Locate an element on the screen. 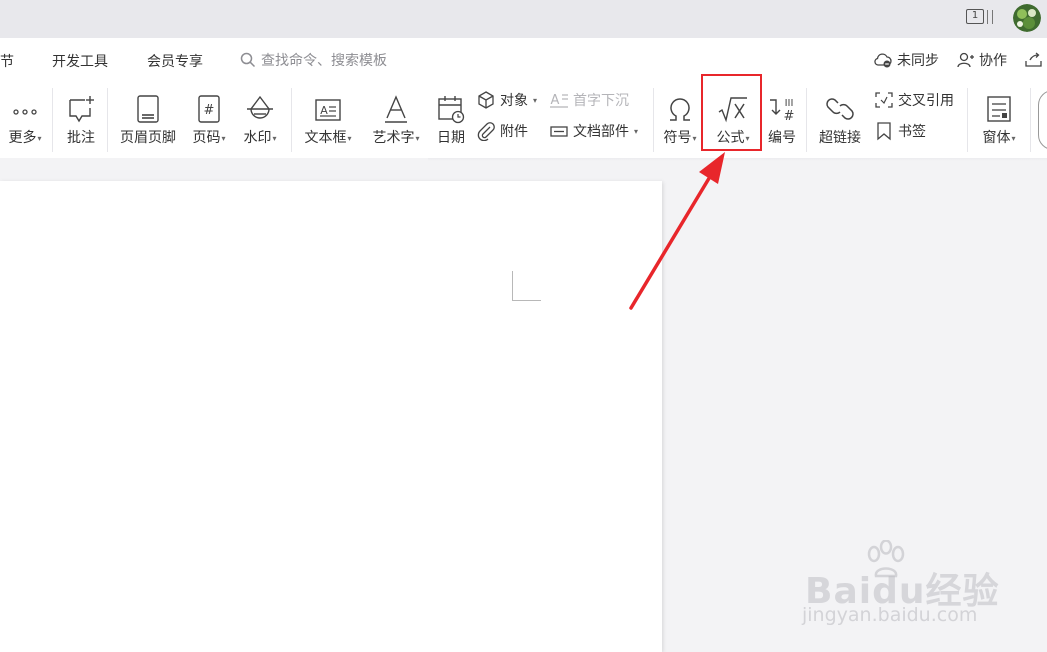  page-view-icon is located at coordinates (990, 17).